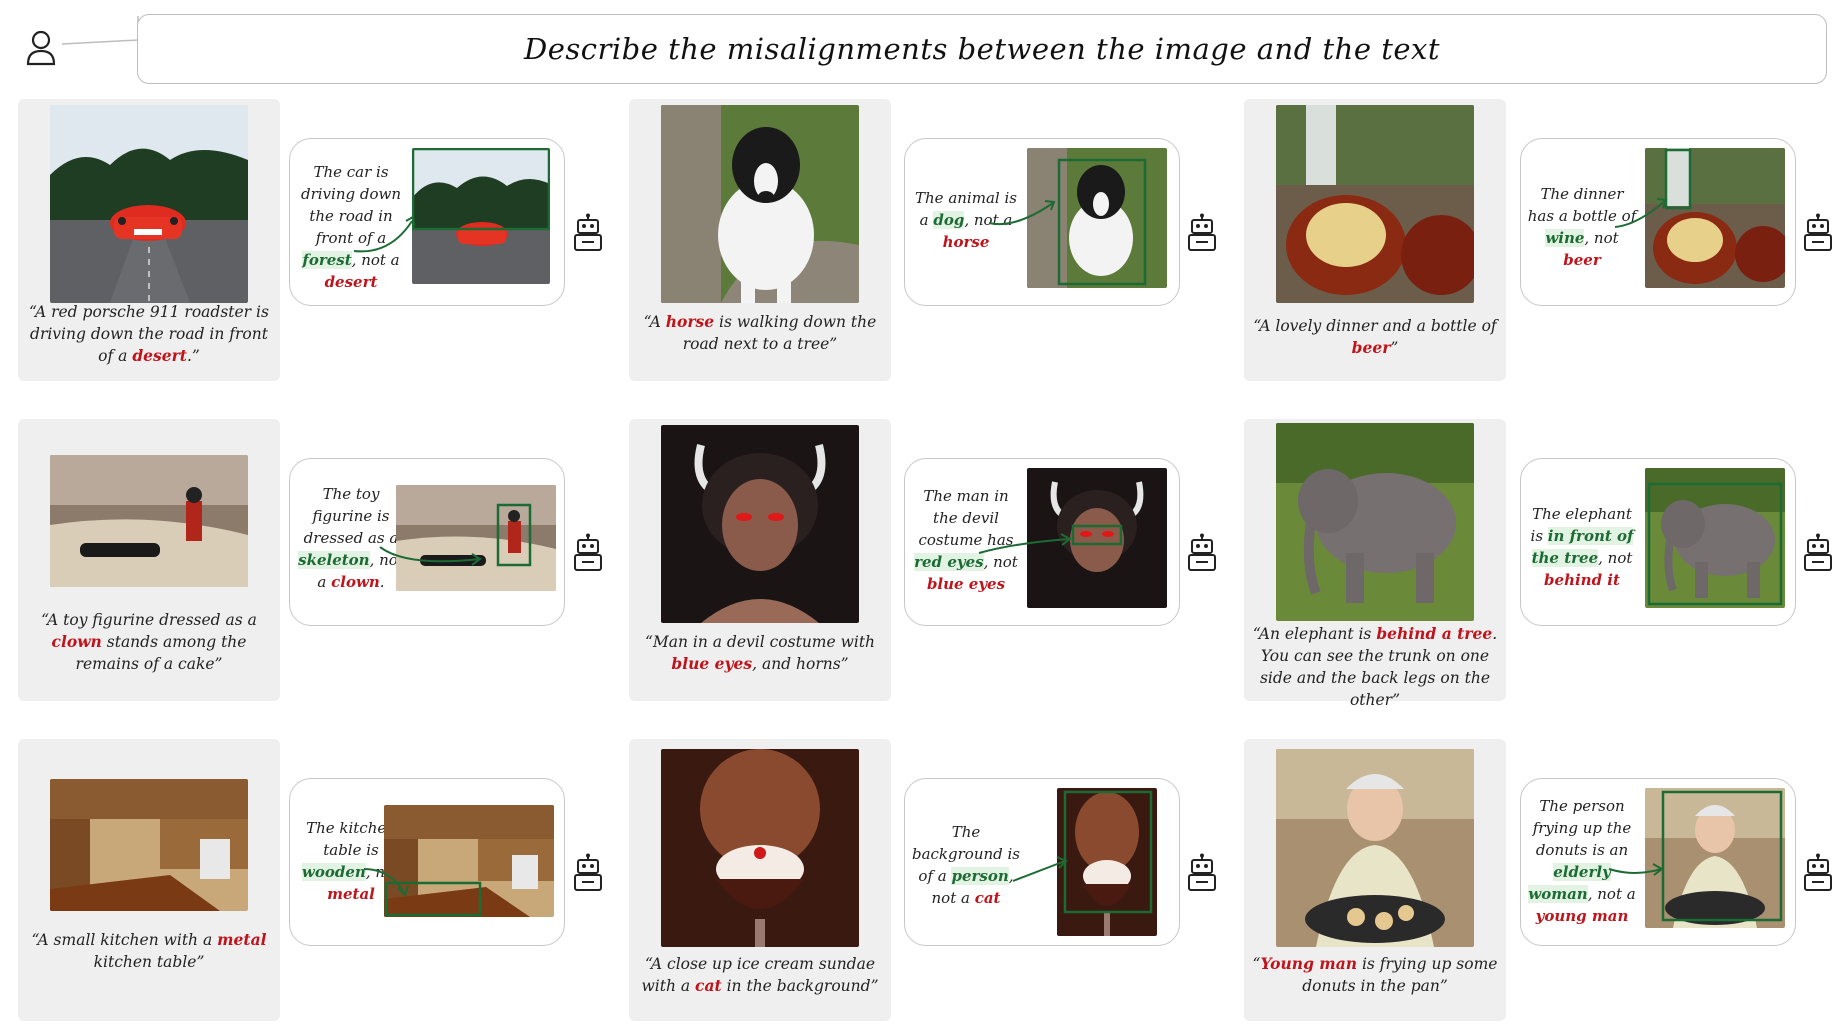 The image size is (1837, 1029). What do you see at coordinates (966, 865) in the screenshot?
I see `response-text-sundae: The background is of a person, not a cat` at bounding box center [966, 865].